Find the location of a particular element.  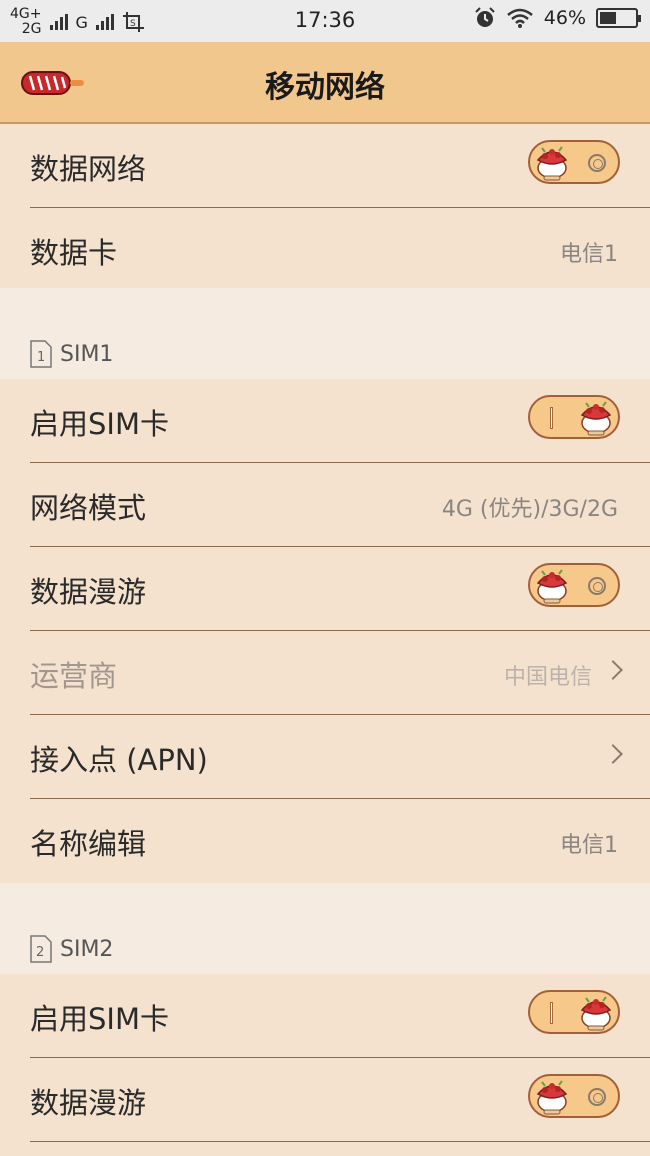

row-carrier: 运营商 中国电信 is located at coordinates (340, 673).